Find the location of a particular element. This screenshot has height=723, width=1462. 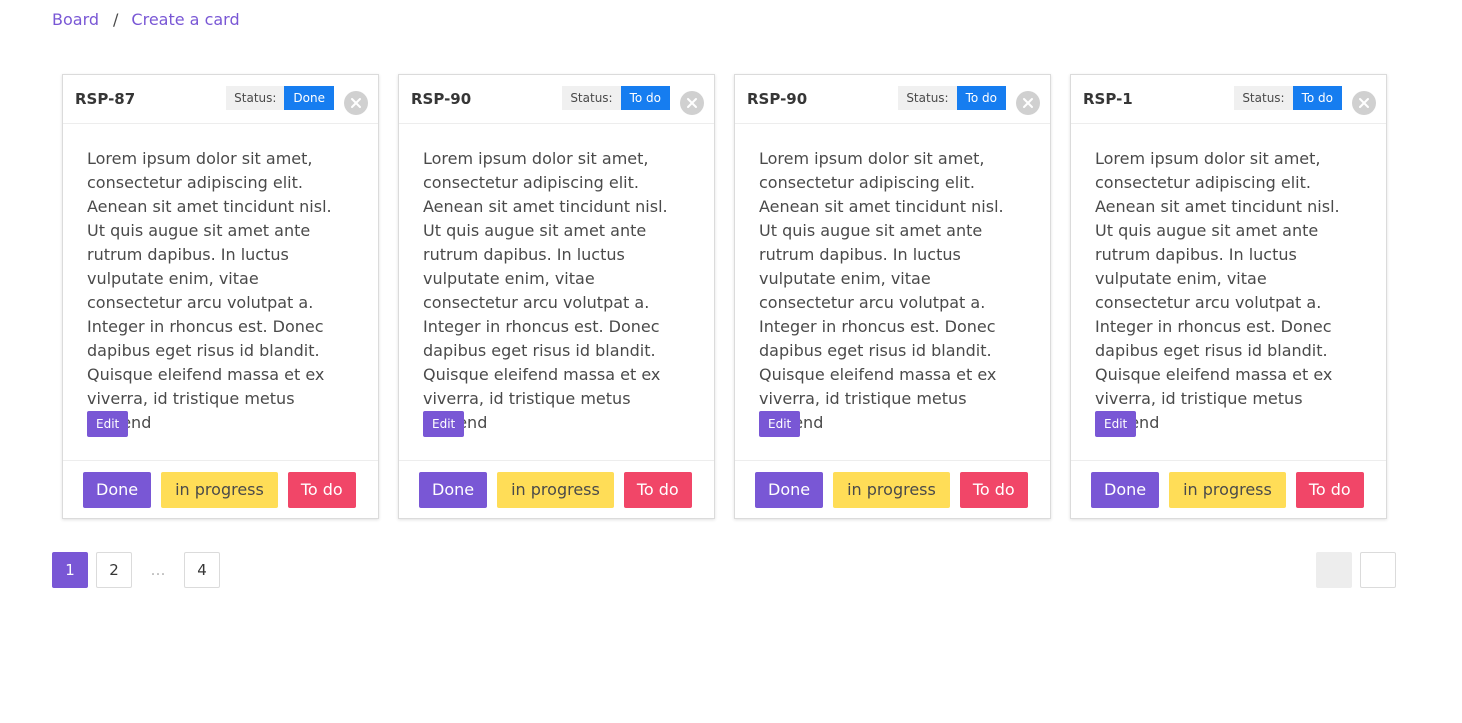

breadcrumb-create-card-link: Create a card is located at coordinates (185, 20).